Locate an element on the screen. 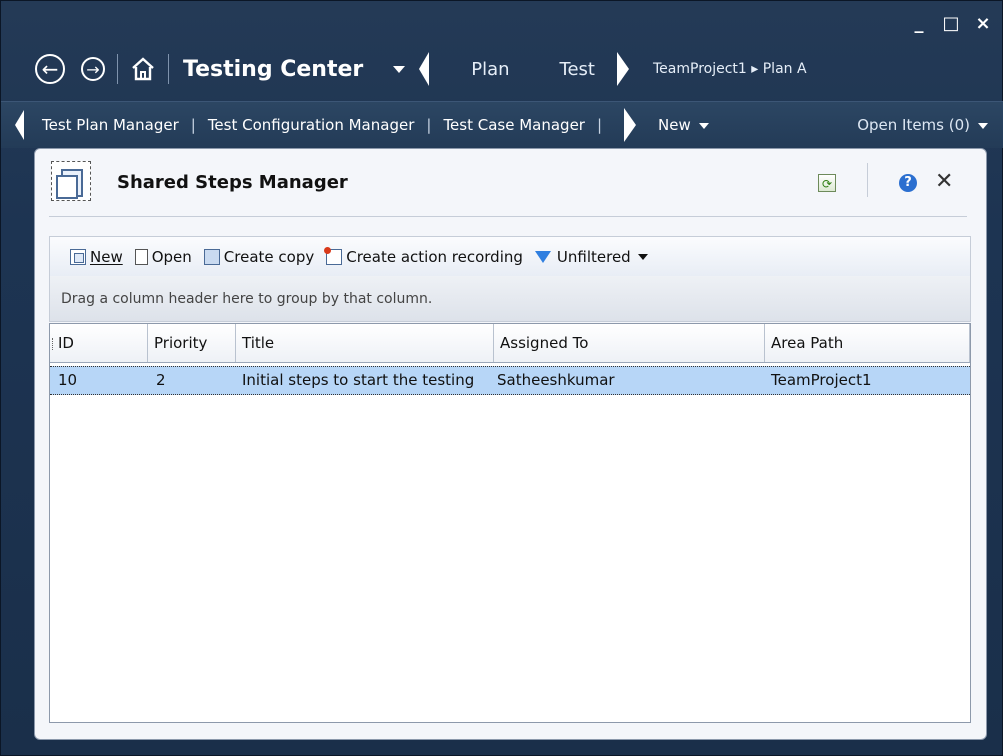 The width and height of the screenshot is (1003, 756). arrow-right-icon: → is located at coordinates (93, 69).